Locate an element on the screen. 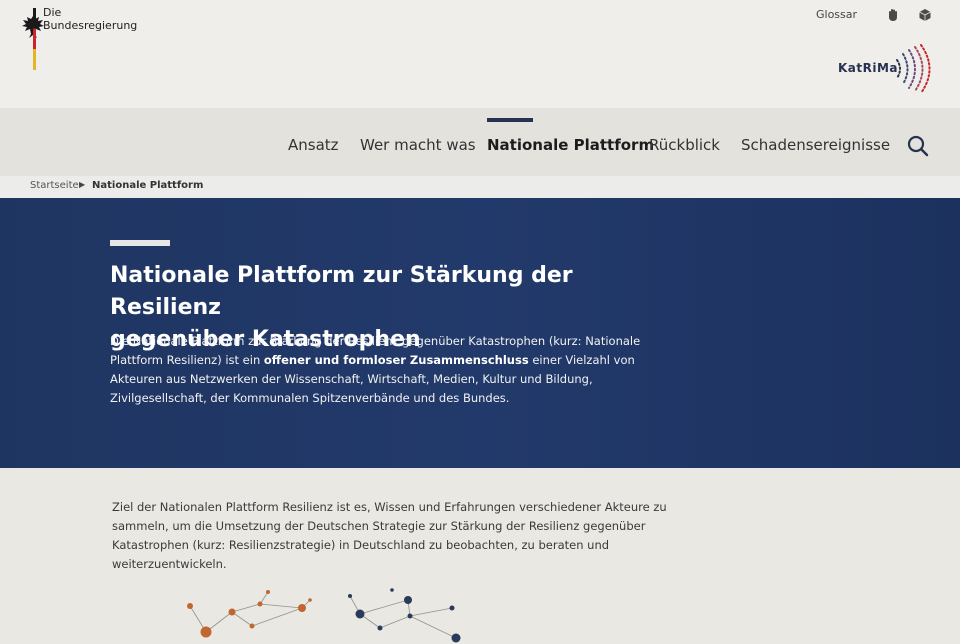  active-tab-indicator is located at coordinates (510, 120).